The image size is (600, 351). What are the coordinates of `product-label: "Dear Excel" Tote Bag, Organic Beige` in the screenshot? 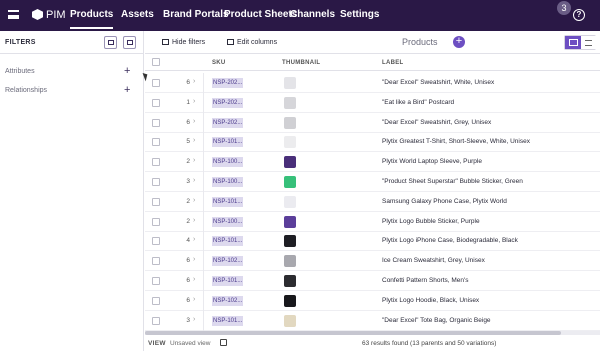 It's located at (436, 320).